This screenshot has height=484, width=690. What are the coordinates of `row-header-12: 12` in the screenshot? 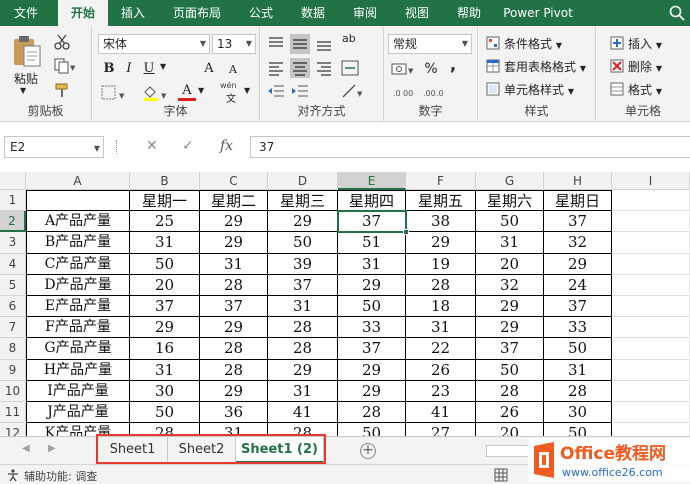 It's located at (13, 429).